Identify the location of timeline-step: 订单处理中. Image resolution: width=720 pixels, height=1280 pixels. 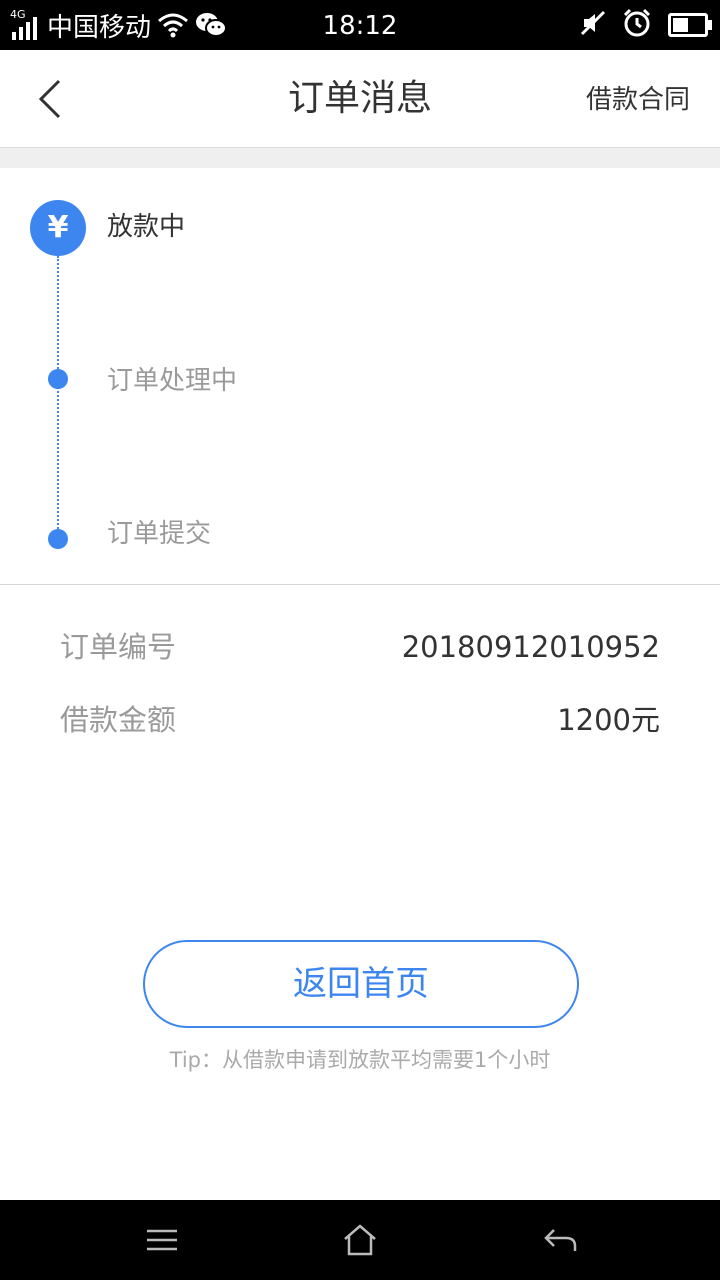
(172, 381).